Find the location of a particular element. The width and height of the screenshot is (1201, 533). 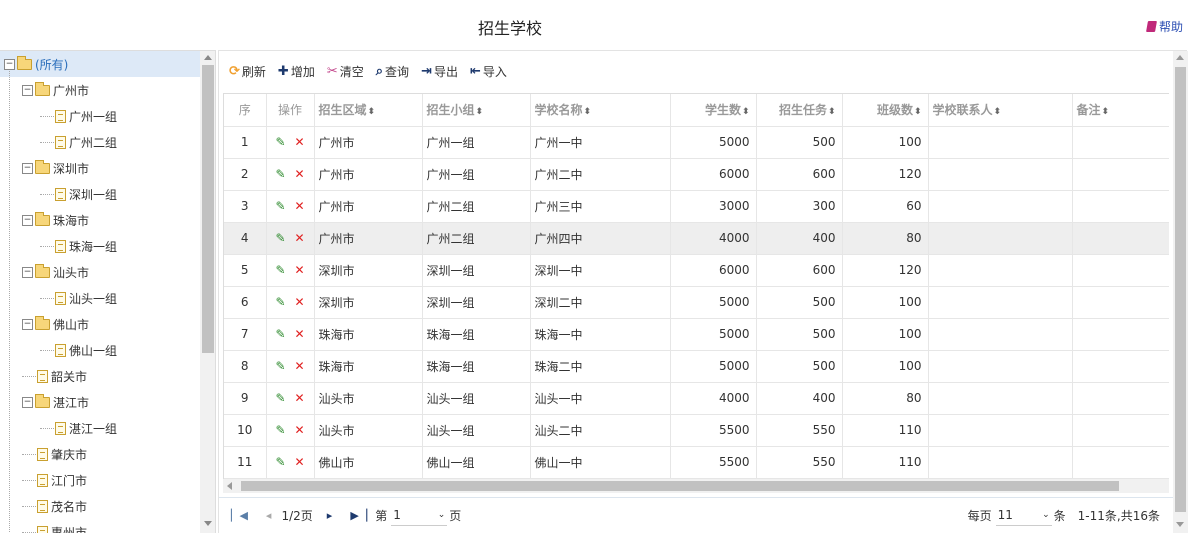

last-page-icon: ▶▕ is located at coordinates (358, 515).